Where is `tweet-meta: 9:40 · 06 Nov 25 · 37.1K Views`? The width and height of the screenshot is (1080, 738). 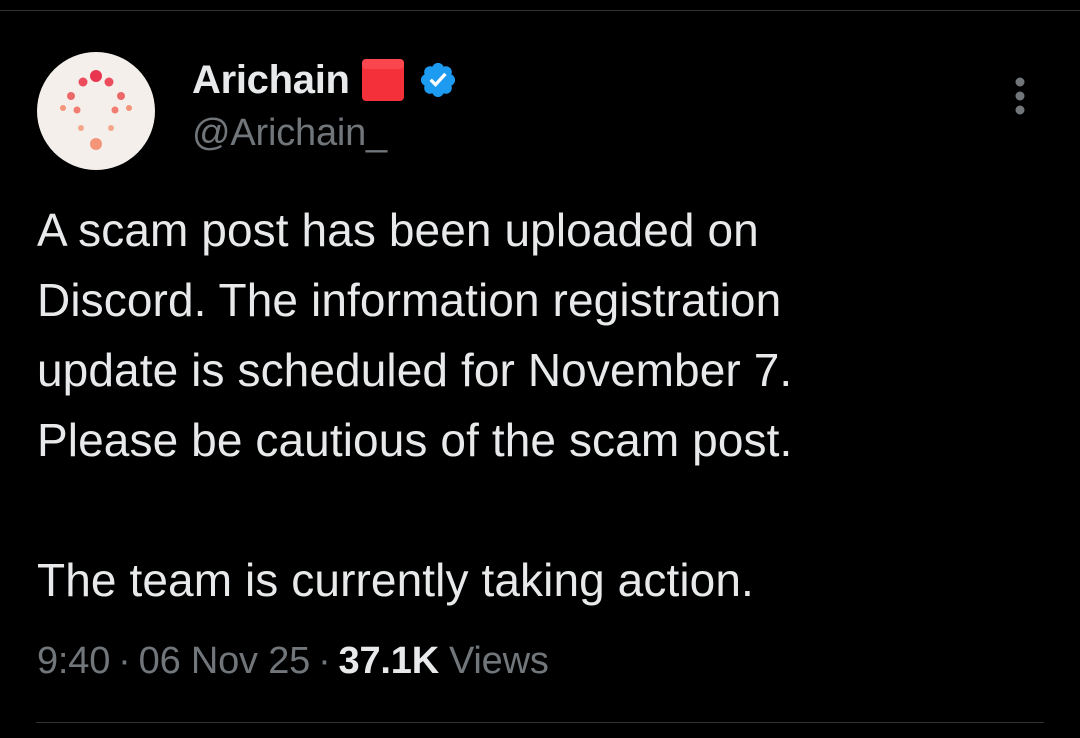 tweet-meta: 9:40 · 06 Nov 25 · 37.1K Views is located at coordinates (293, 661).